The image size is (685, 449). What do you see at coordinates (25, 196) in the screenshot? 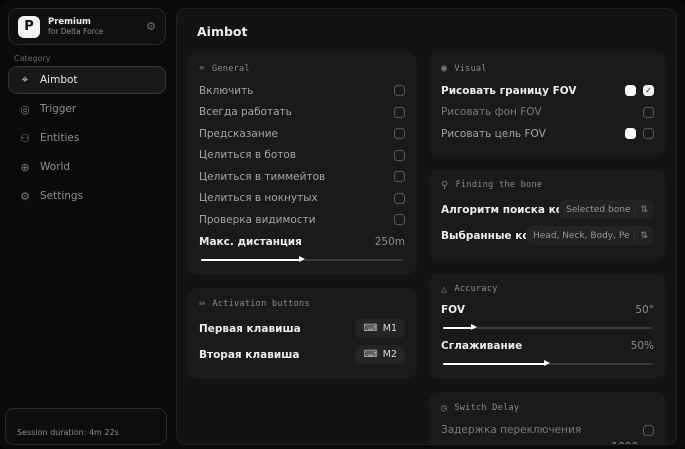
I see `settings-icon: ⚙` at bounding box center [25, 196].